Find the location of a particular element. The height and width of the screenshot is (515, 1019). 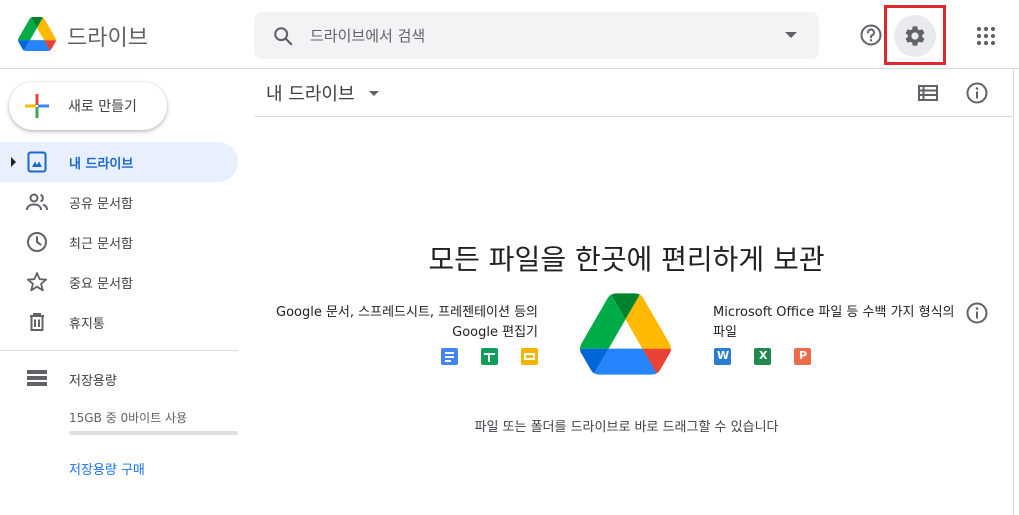

search-bar is located at coordinates (536, 35).